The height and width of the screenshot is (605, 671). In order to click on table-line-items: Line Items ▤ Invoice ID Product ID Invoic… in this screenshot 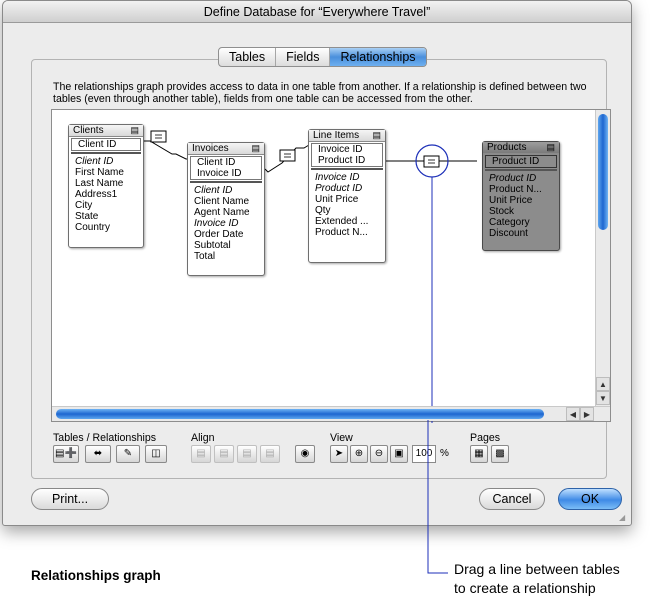, I will do `click(347, 196)`.